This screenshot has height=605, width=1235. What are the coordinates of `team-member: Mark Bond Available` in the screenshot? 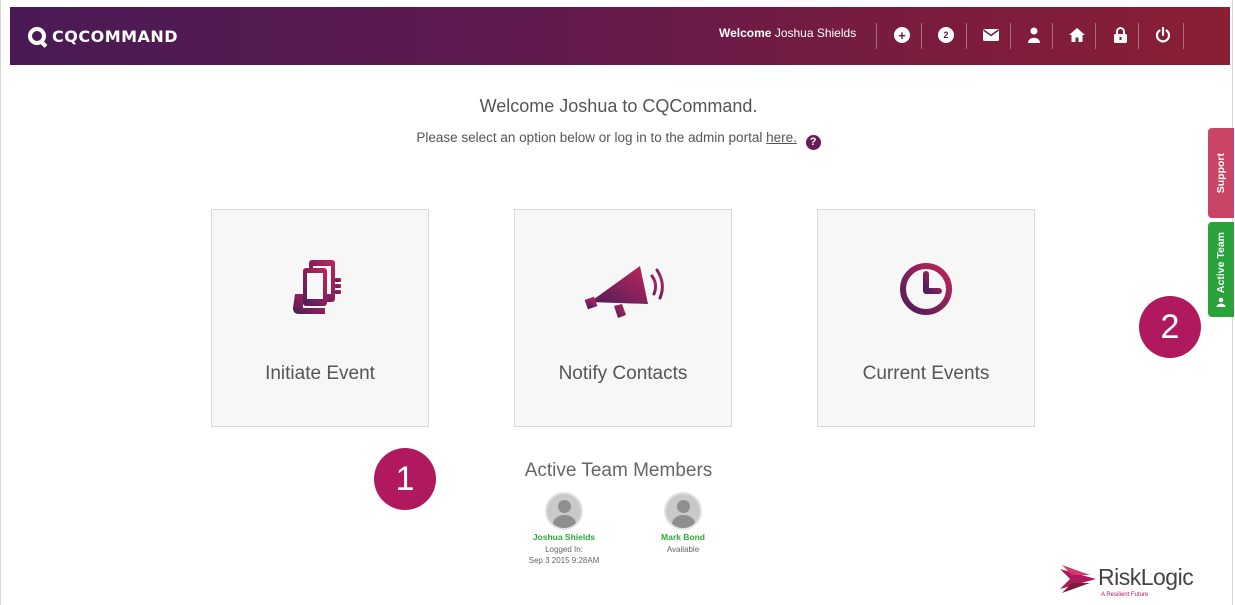 It's located at (683, 523).